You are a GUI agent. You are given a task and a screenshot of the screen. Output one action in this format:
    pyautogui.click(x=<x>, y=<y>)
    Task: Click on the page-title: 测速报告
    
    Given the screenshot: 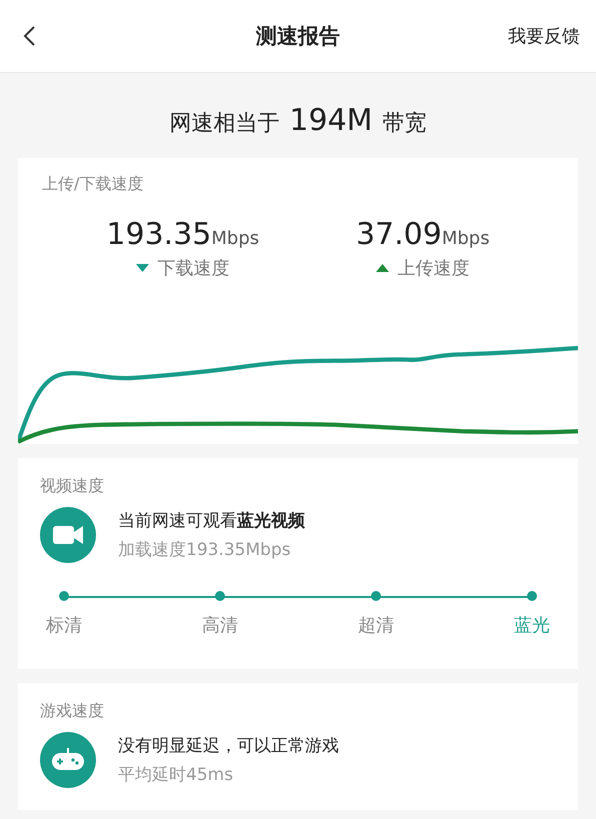 What is the action you would take?
    pyautogui.click(x=298, y=36)
    